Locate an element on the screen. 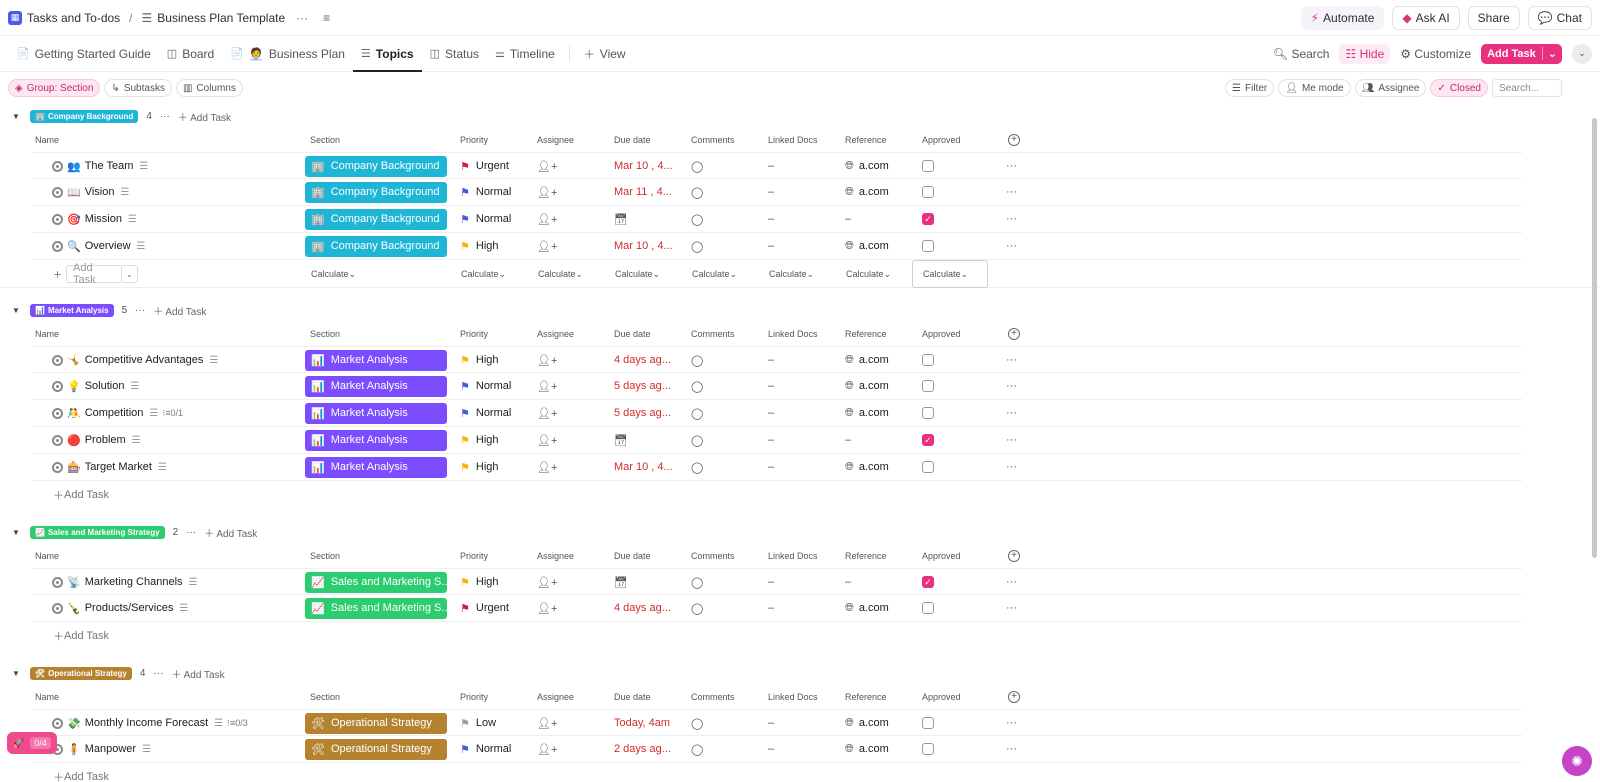  inline-add-task-row: ＋ Add Task is located at coordinates (816, 494).